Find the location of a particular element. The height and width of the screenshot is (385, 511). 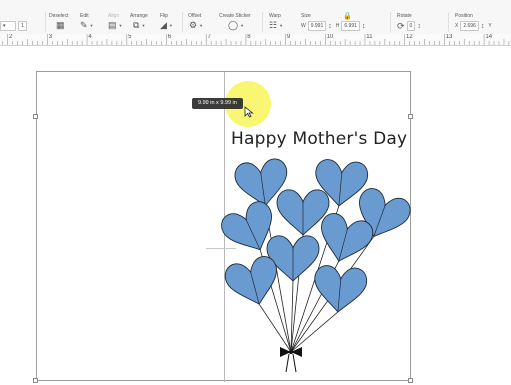

flip-icon: ◢ is located at coordinates (163, 25).